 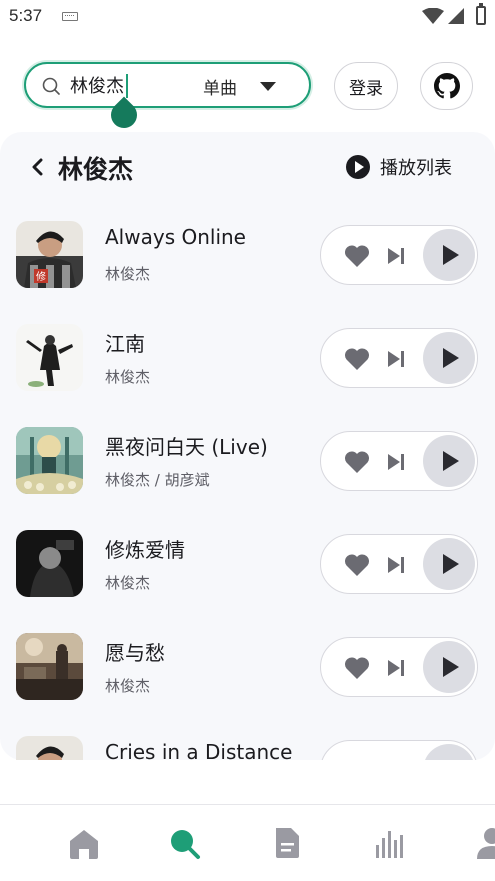 I want to click on chevron-down-icon, so click(x=268, y=86).